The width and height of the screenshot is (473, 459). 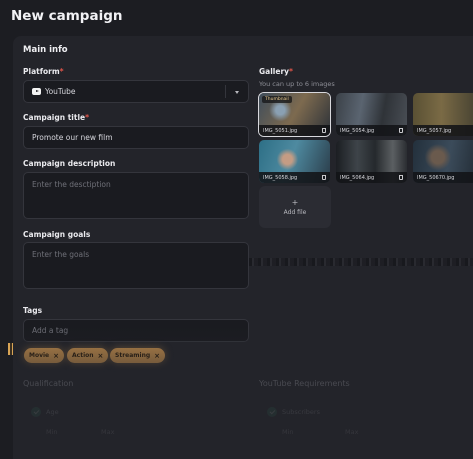 I want to click on campaign-title-label: Campaign title*, so click(x=56, y=117).